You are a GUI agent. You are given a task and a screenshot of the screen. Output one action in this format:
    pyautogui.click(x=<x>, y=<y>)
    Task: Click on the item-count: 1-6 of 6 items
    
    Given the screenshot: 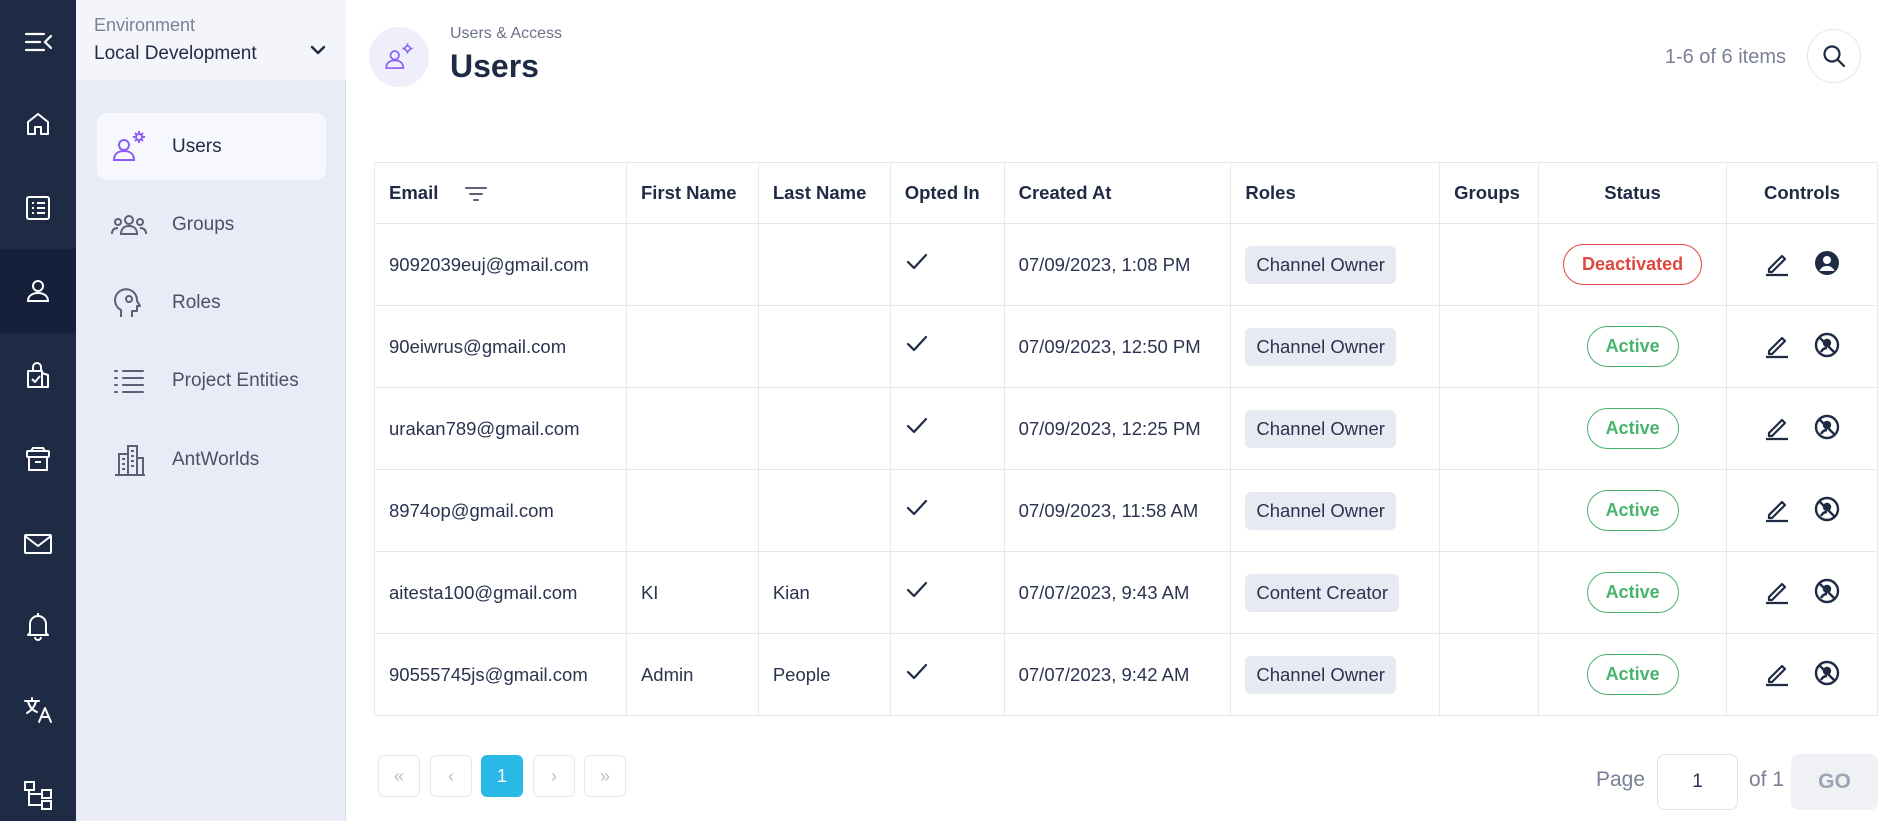 What is the action you would take?
    pyautogui.click(x=1725, y=57)
    